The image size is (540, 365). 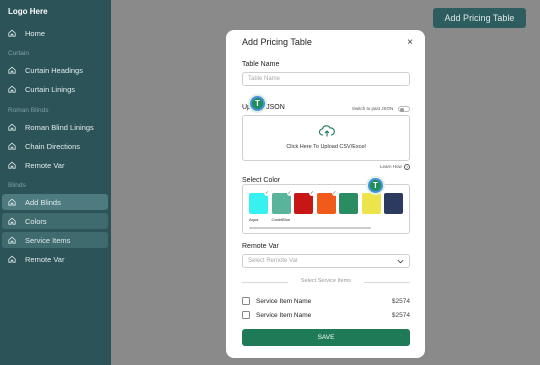 What do you see at coordinates (281, 219) in the screenshot?
I see `color-swatch-label: CadetBlue` at bounding box center [281, 219].